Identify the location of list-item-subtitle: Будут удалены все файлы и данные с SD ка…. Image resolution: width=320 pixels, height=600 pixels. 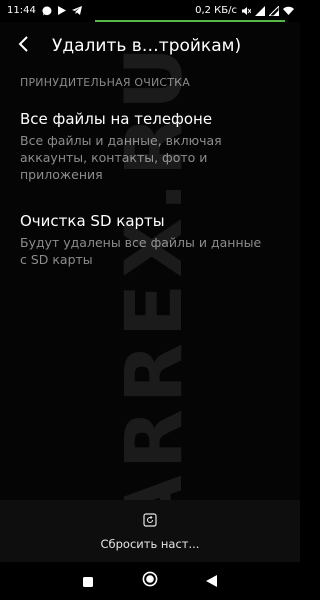
(150, 251).